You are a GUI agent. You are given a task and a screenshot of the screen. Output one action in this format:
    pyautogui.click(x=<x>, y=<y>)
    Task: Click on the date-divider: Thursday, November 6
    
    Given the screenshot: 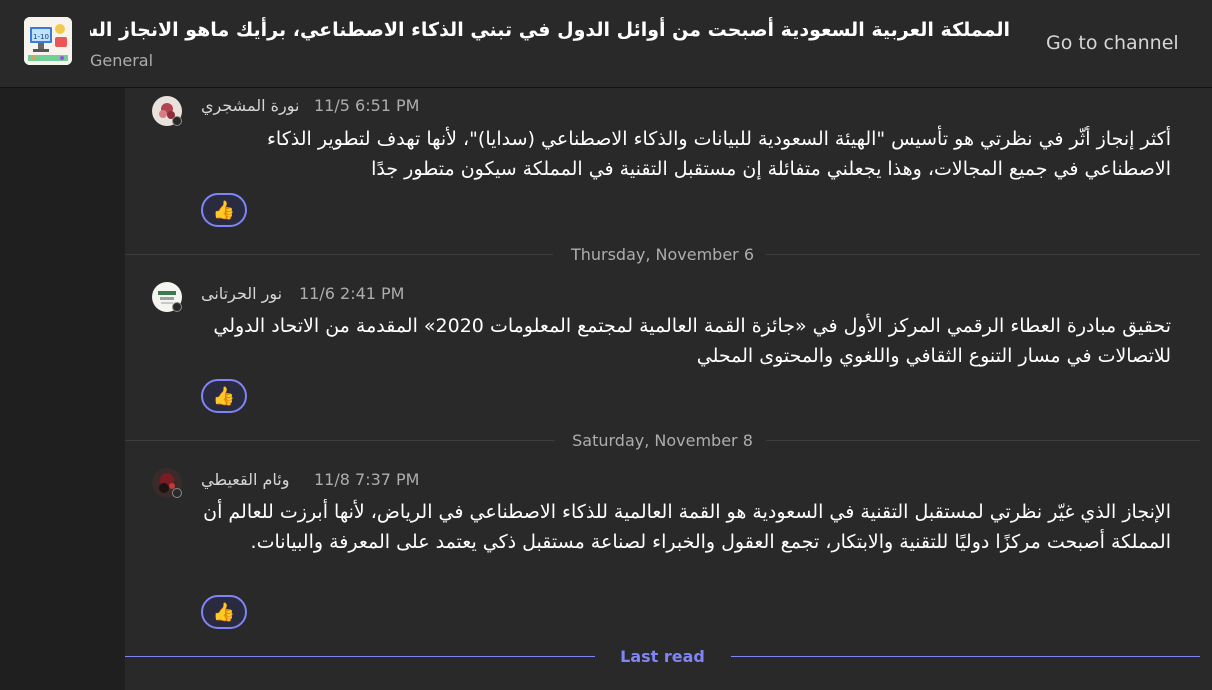 What is the action you would take?
    pyautogui.click(x=662, y=255)
    